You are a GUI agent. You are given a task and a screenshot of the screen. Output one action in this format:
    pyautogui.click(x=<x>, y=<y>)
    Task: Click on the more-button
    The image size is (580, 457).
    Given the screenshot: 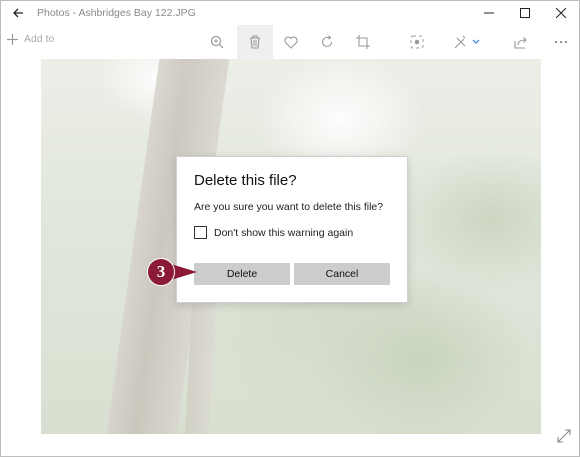 What is the action you would take?
    pyautogui.click(x=561, y=42)
    